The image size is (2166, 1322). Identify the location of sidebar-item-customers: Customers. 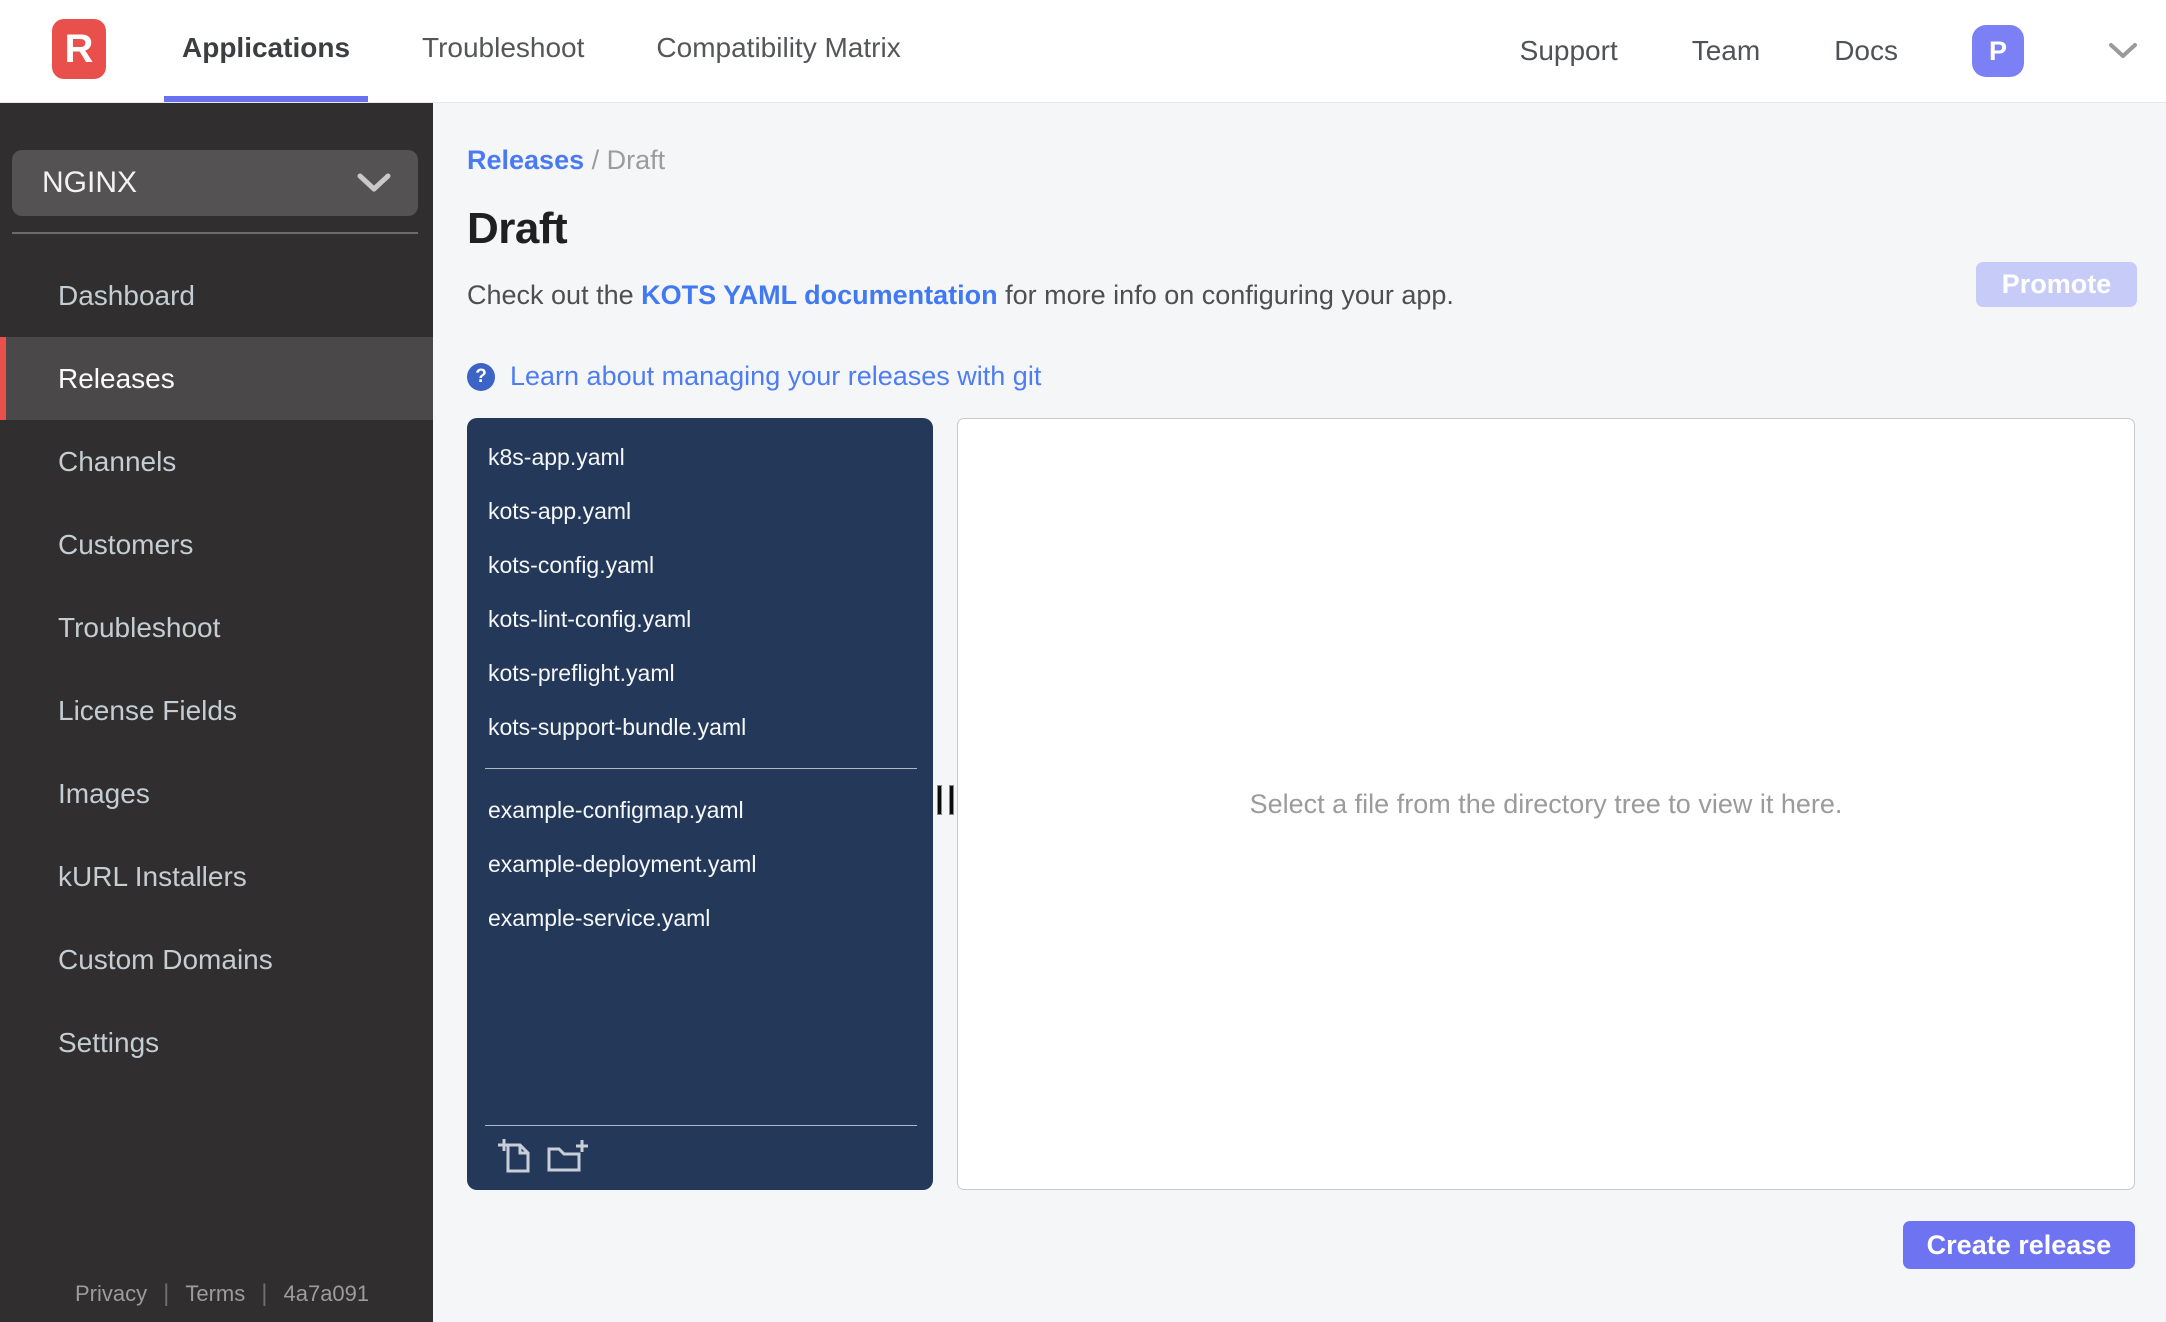
(216, 544).